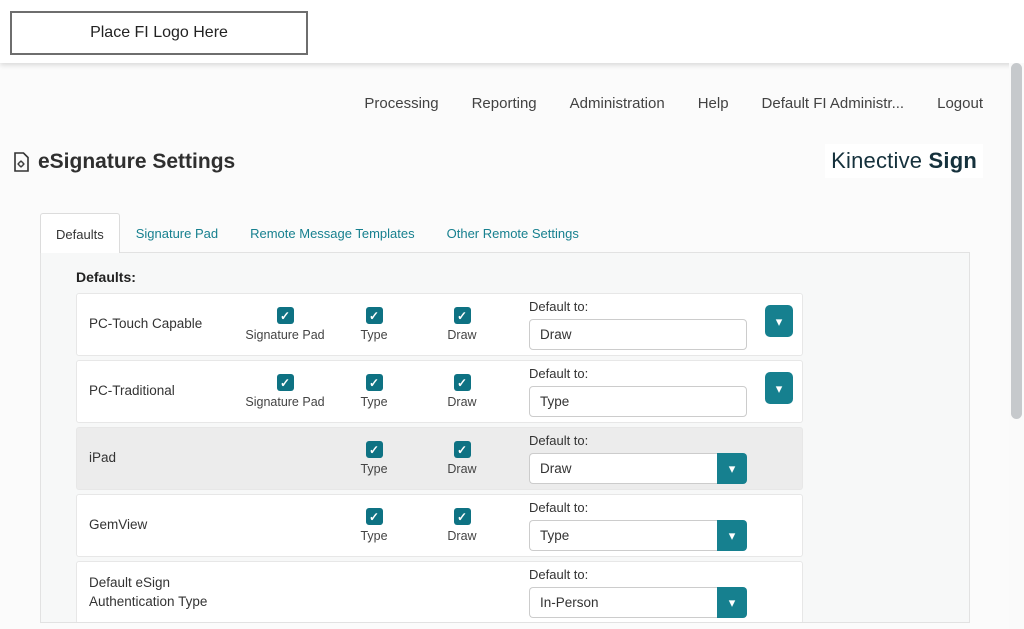 The image size is (1024, 629). I want to click on page-title-row: eSignature Settings, so click(123, 162).